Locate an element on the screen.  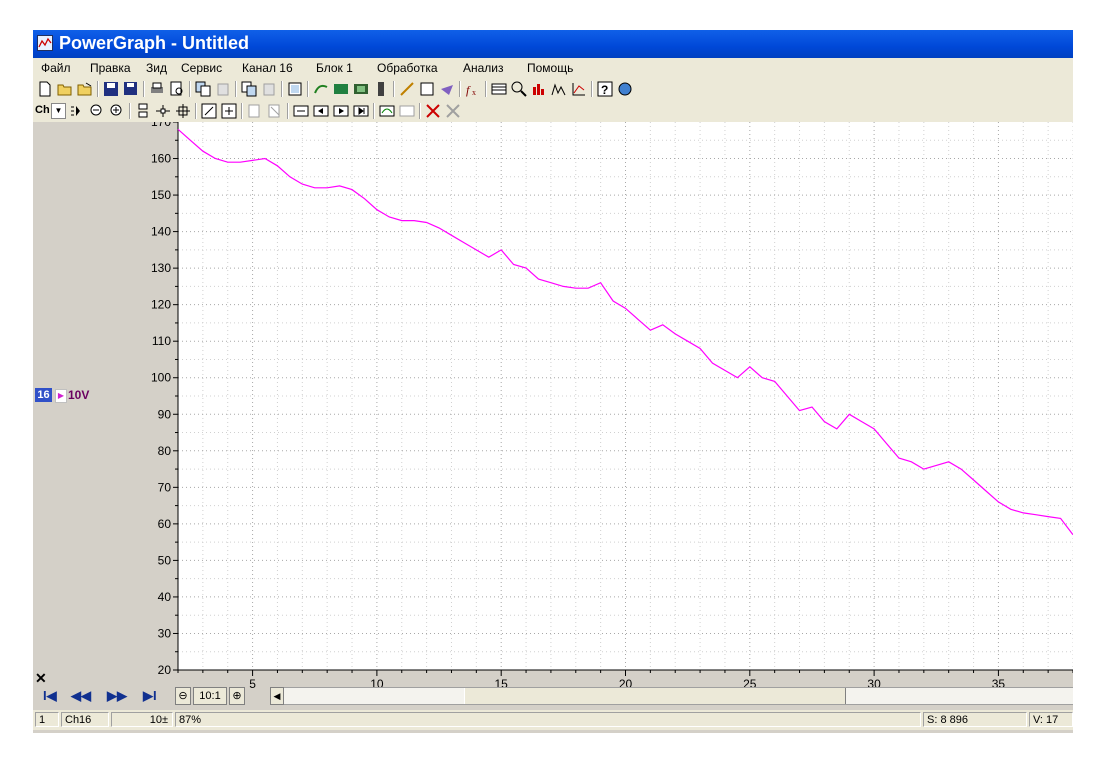
y-tick-label: 120 is located at coordinates (161, 305).